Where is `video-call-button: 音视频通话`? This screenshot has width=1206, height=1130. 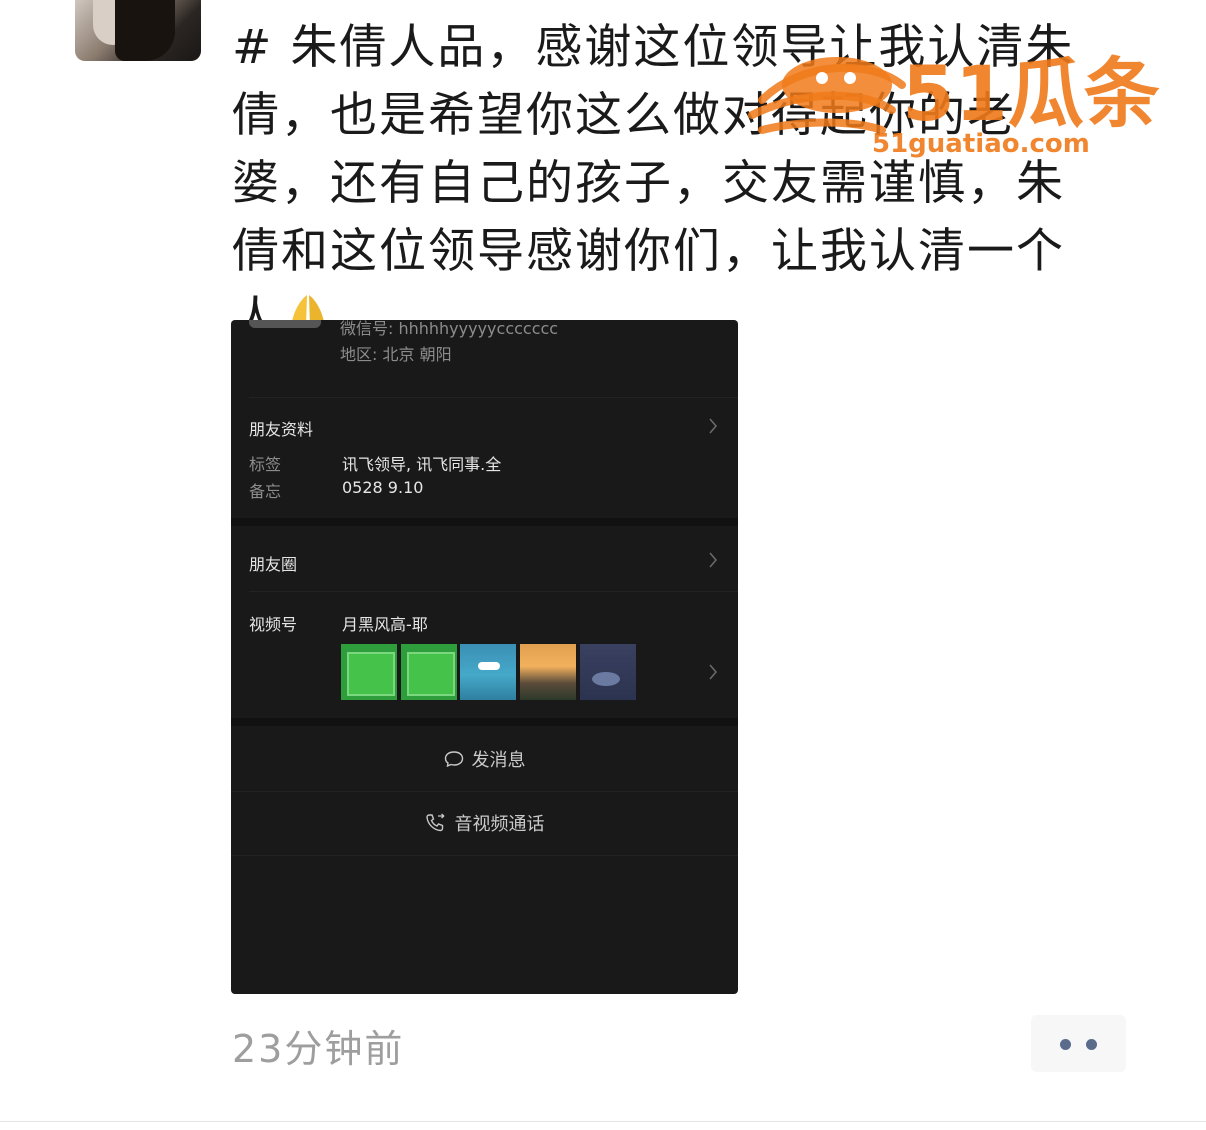 video-call-button: 音视频通话 is located at coordinates (484, 823).